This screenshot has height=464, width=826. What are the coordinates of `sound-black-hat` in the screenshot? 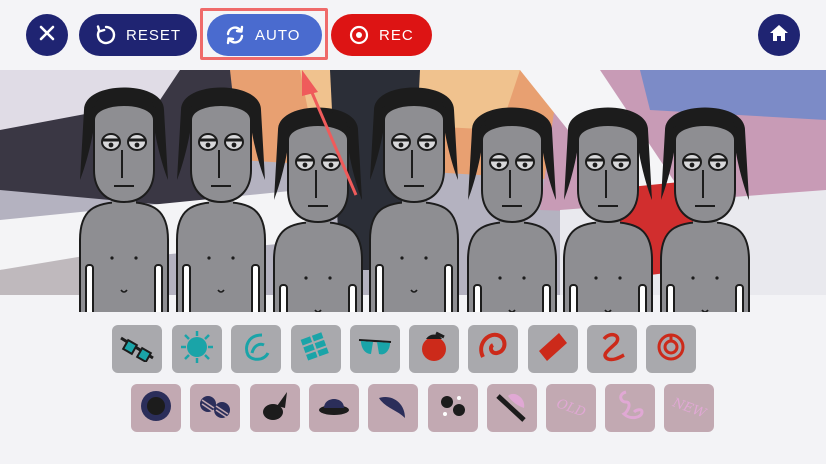 It's located at (275, 408).